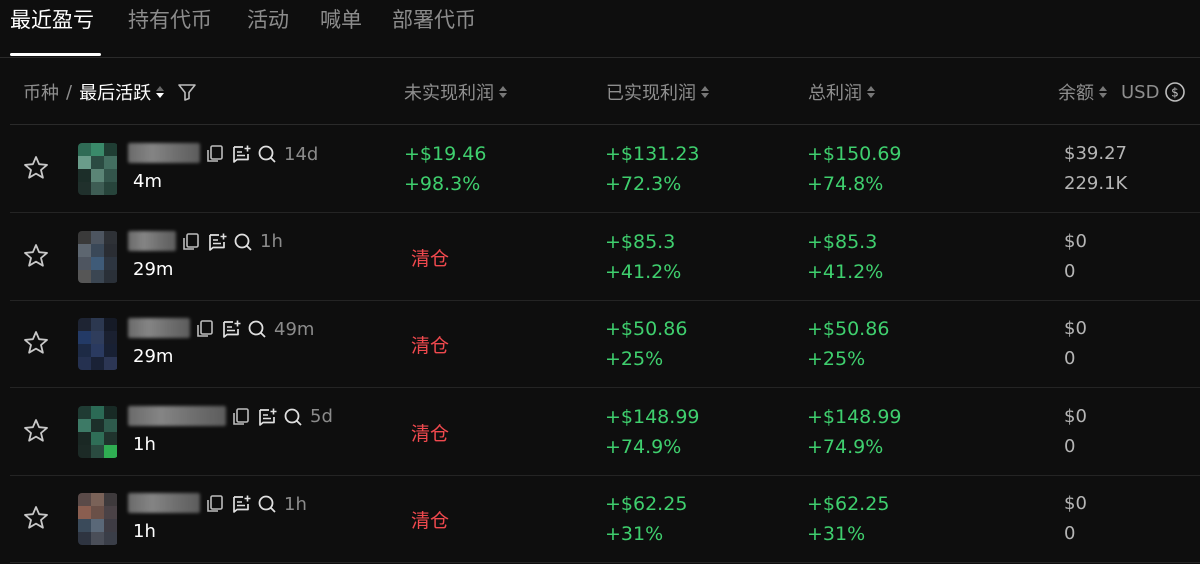 The width and height of the screenshot is (1200, 564). What do you see at coordinates (115, 92) in the screenshot?
I see `header-last-active-label: 最后活跃` at bounding box center [115, 92].